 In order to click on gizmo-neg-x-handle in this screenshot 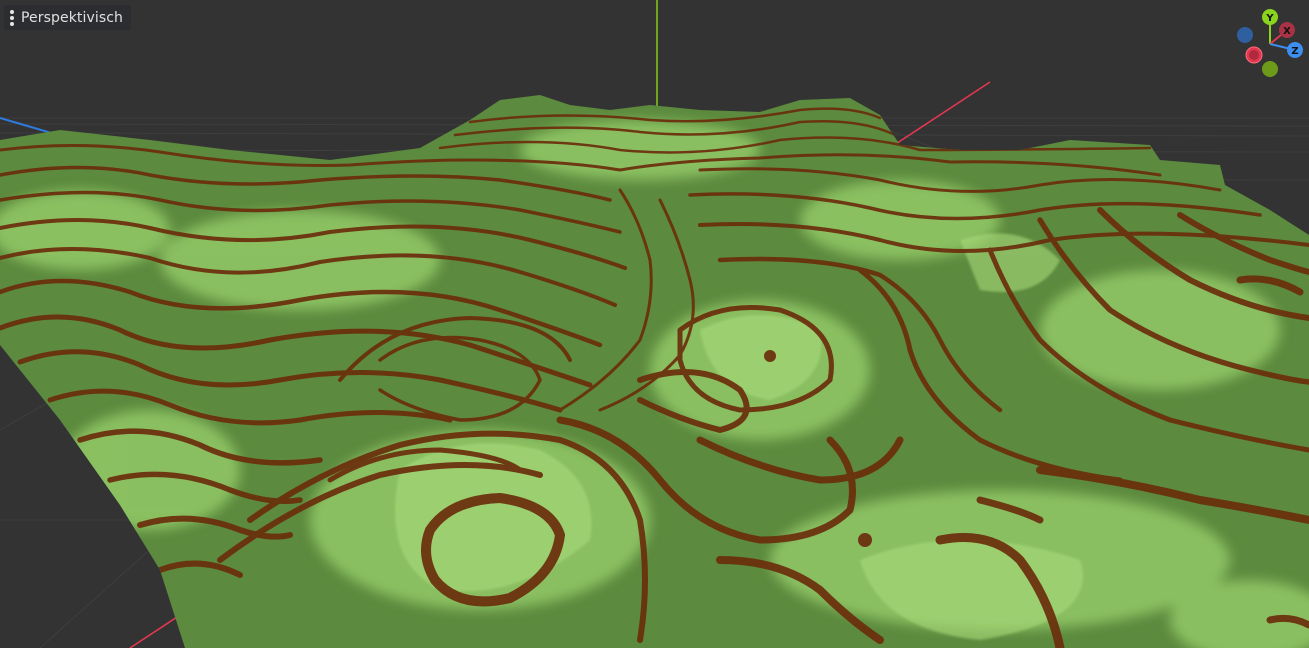, I will do `click(1254, 55)`.